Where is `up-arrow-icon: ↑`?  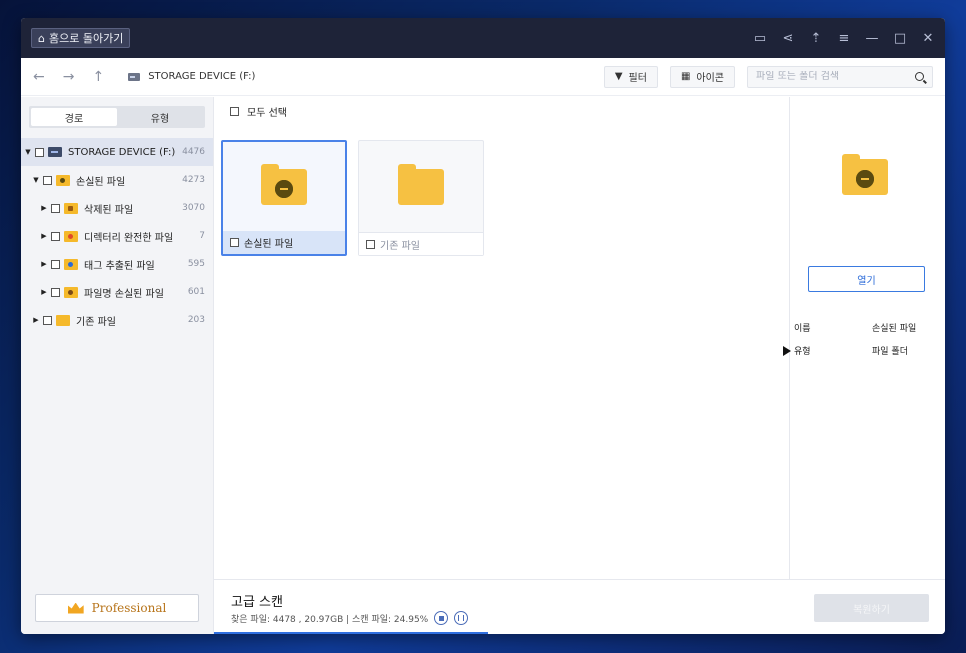 up-arrow-icon: ↑ is located at coordinates (98, 77).